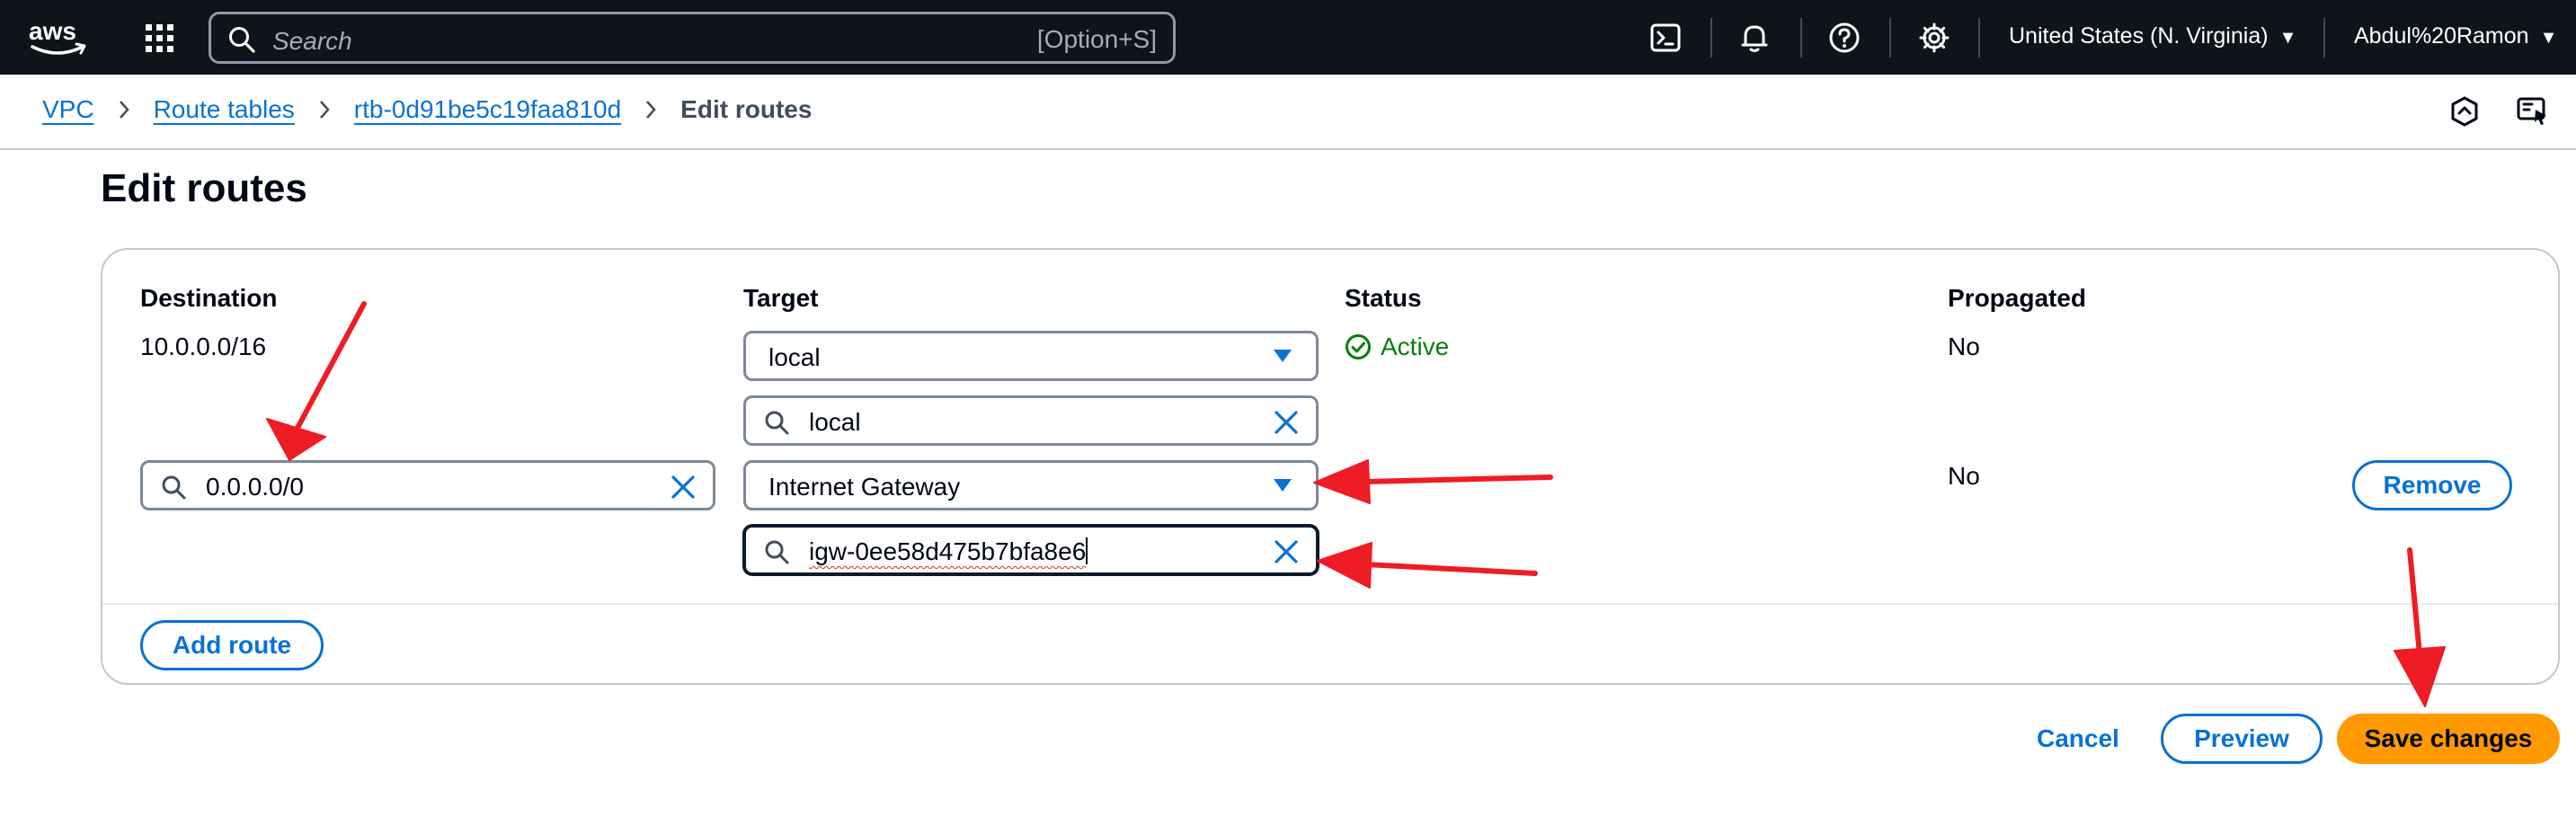 The image size is (2576, 834). Describe the element at coordinates (2078, 738) in the screenshot. I see `cancel-button: Cancel` at that location.